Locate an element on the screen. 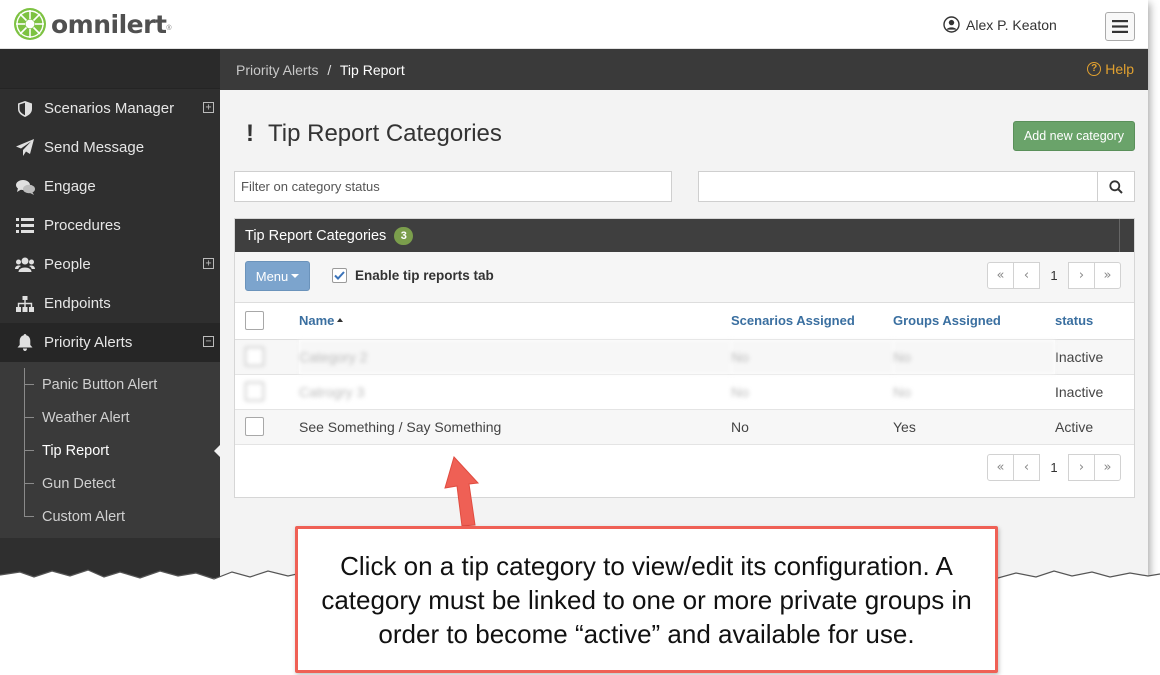  hamburger-icon is located at coordinates (1120, 26).